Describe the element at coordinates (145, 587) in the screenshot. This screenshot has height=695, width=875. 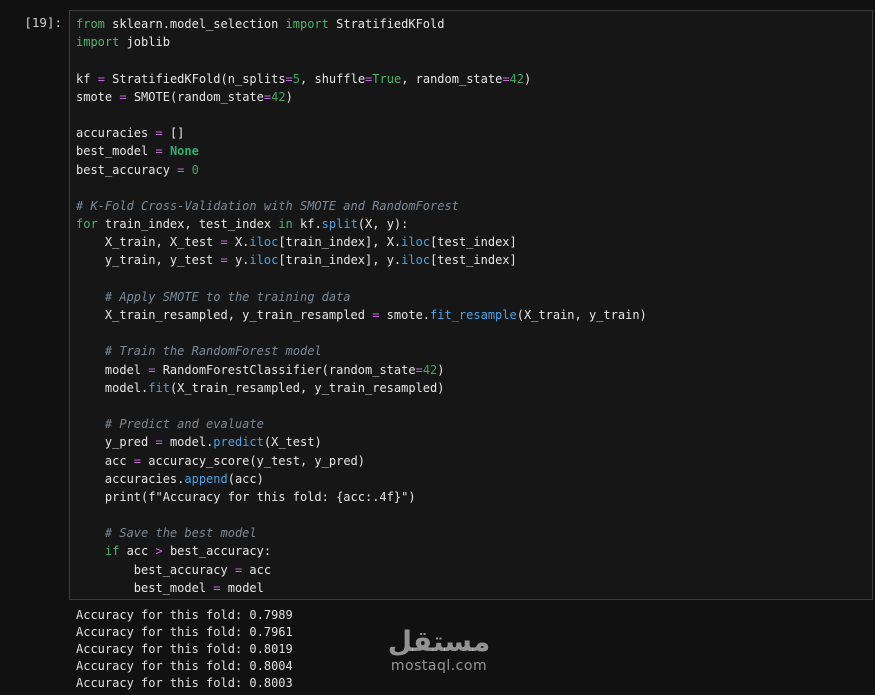
I see `code-token: best_model` at that location.